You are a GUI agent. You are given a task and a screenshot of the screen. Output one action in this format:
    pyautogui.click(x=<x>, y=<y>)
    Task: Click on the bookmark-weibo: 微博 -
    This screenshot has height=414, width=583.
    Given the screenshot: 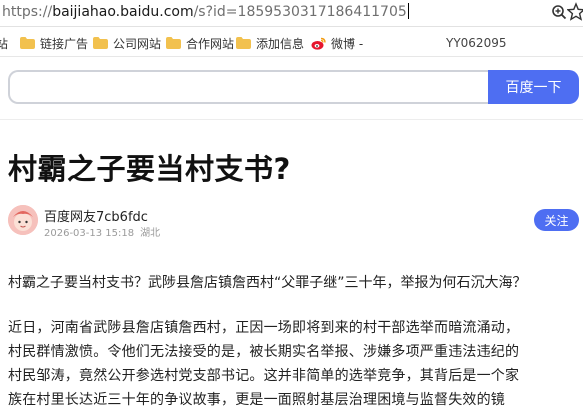 What is the action you would take?
    pyautogui.click(x=337, y=43)
    